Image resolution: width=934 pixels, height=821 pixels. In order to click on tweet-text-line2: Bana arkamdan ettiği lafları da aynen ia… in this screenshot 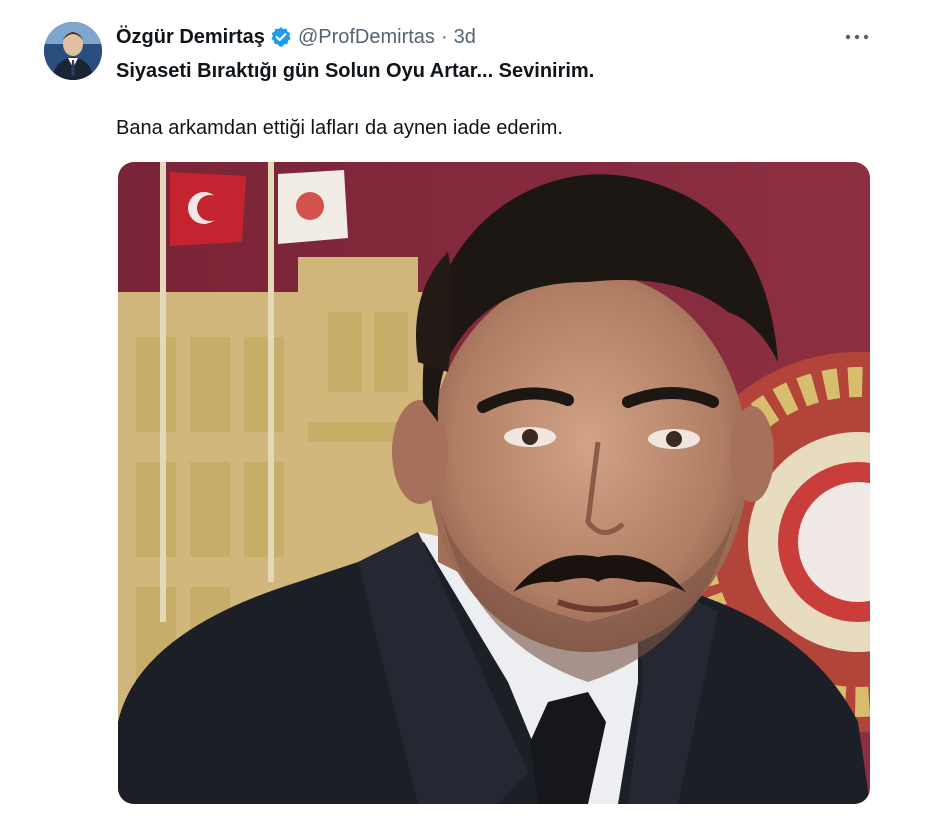, I will do `click(339, 128)`.